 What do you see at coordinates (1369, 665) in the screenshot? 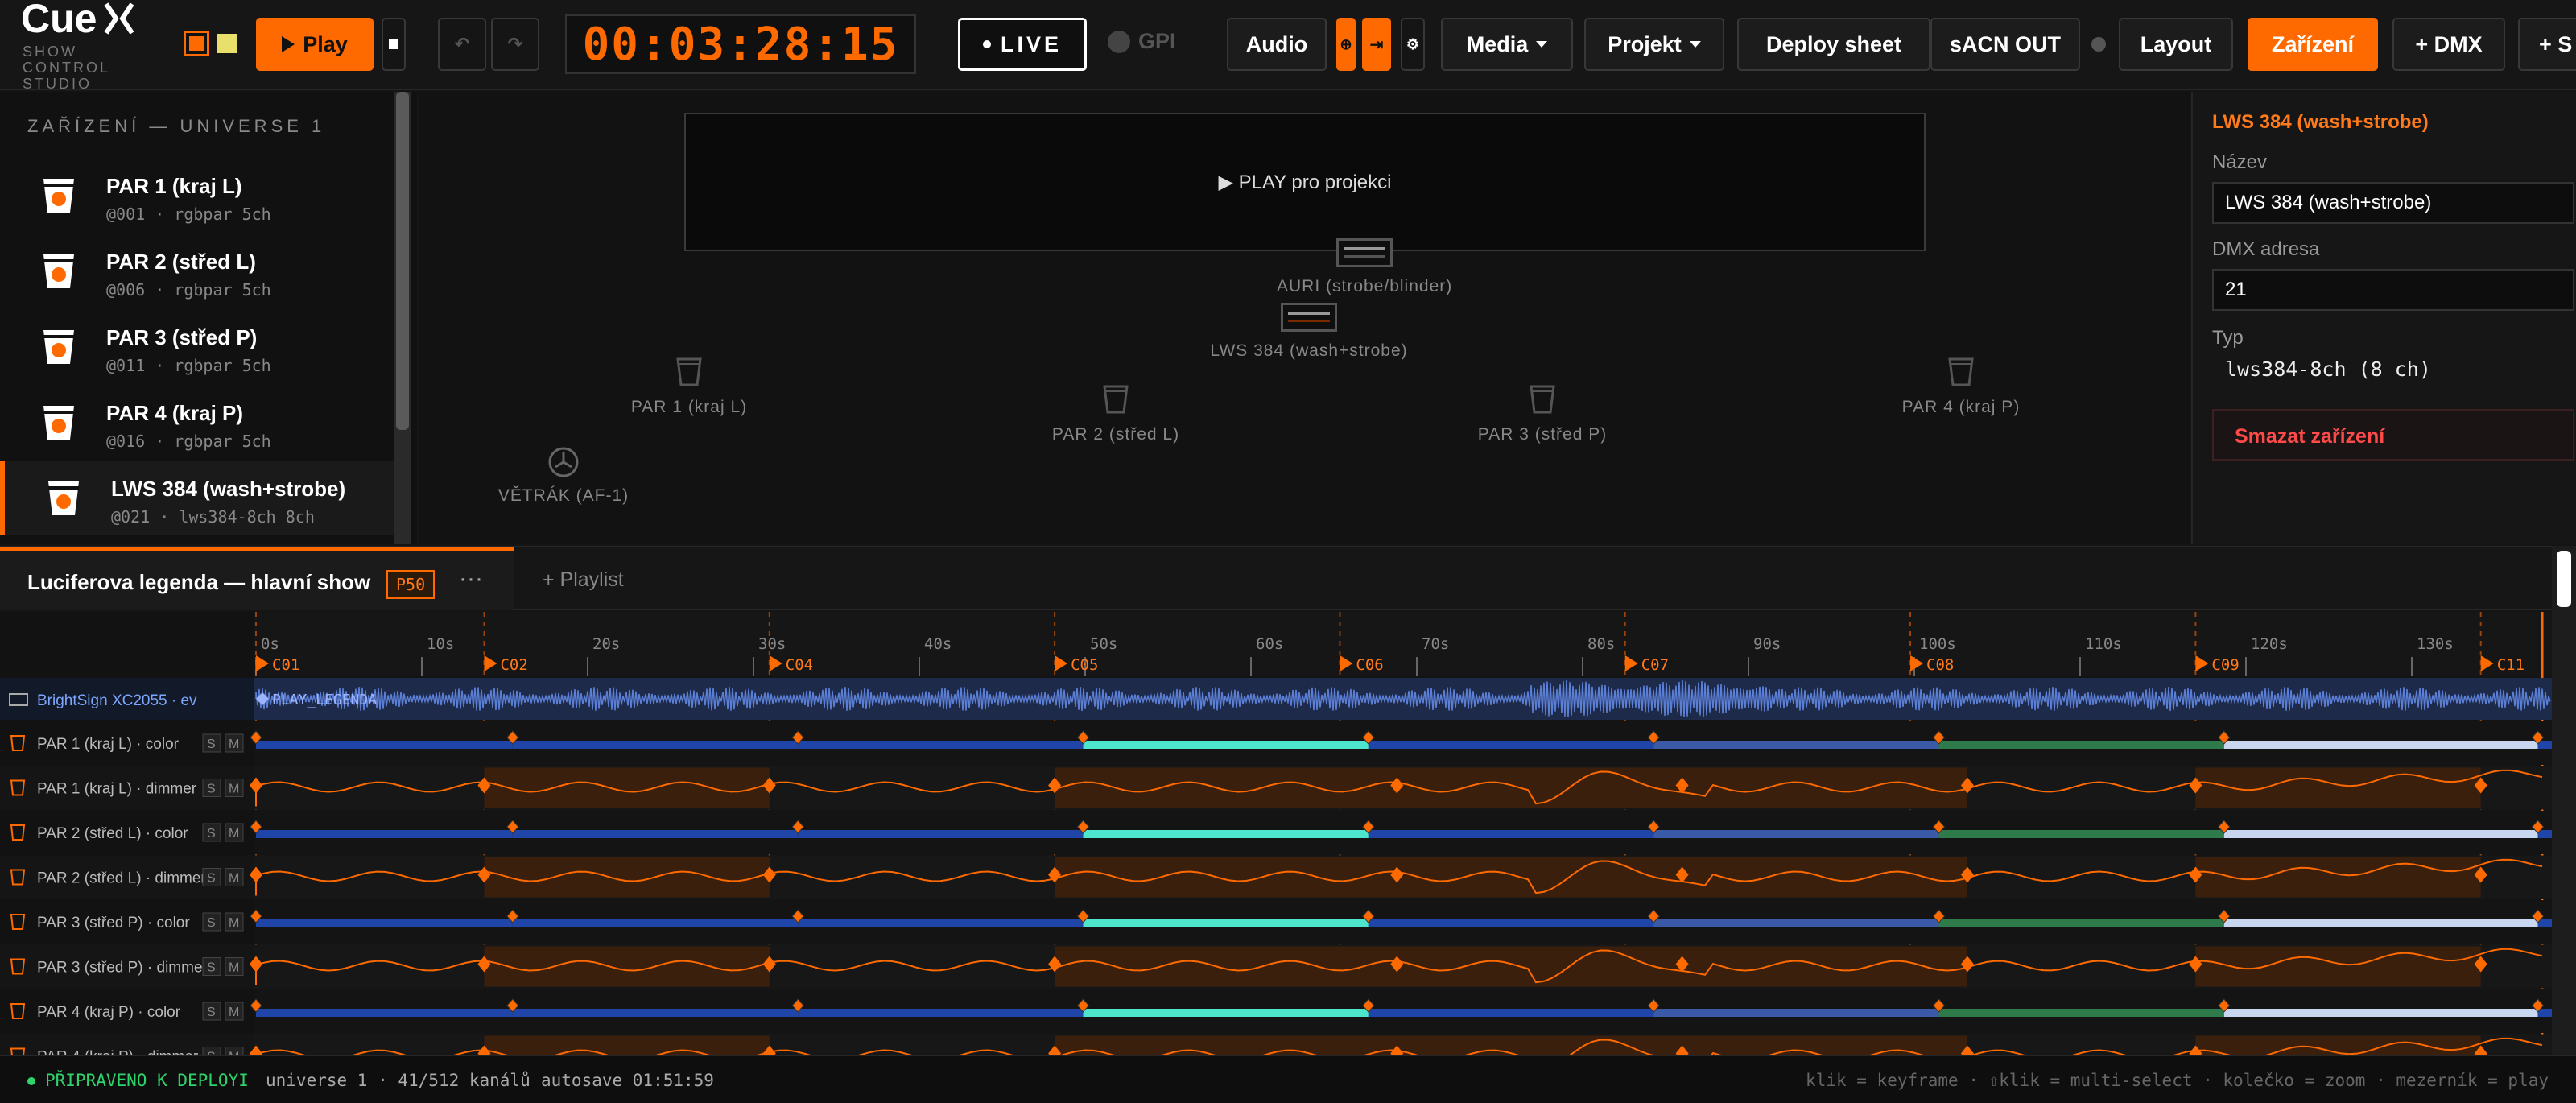
I see `cue-label: C06` at bounding box center [1369, 665].